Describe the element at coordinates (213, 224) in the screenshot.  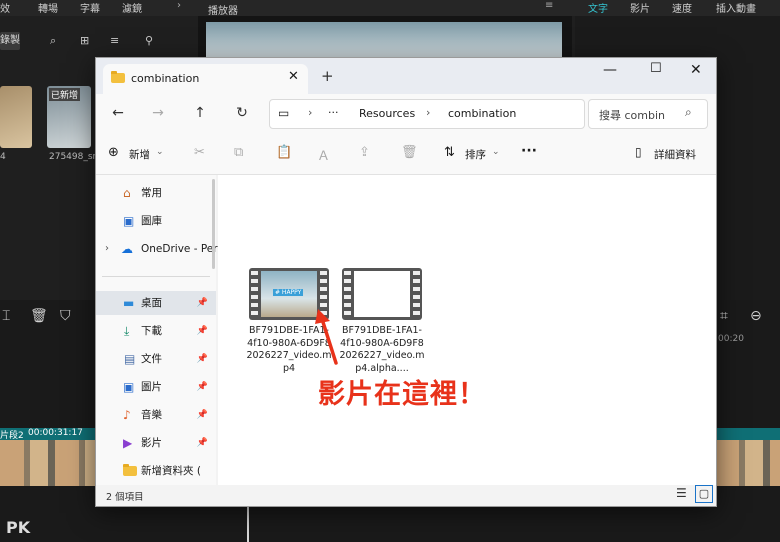
I see `nav-scrollbar` at that location.